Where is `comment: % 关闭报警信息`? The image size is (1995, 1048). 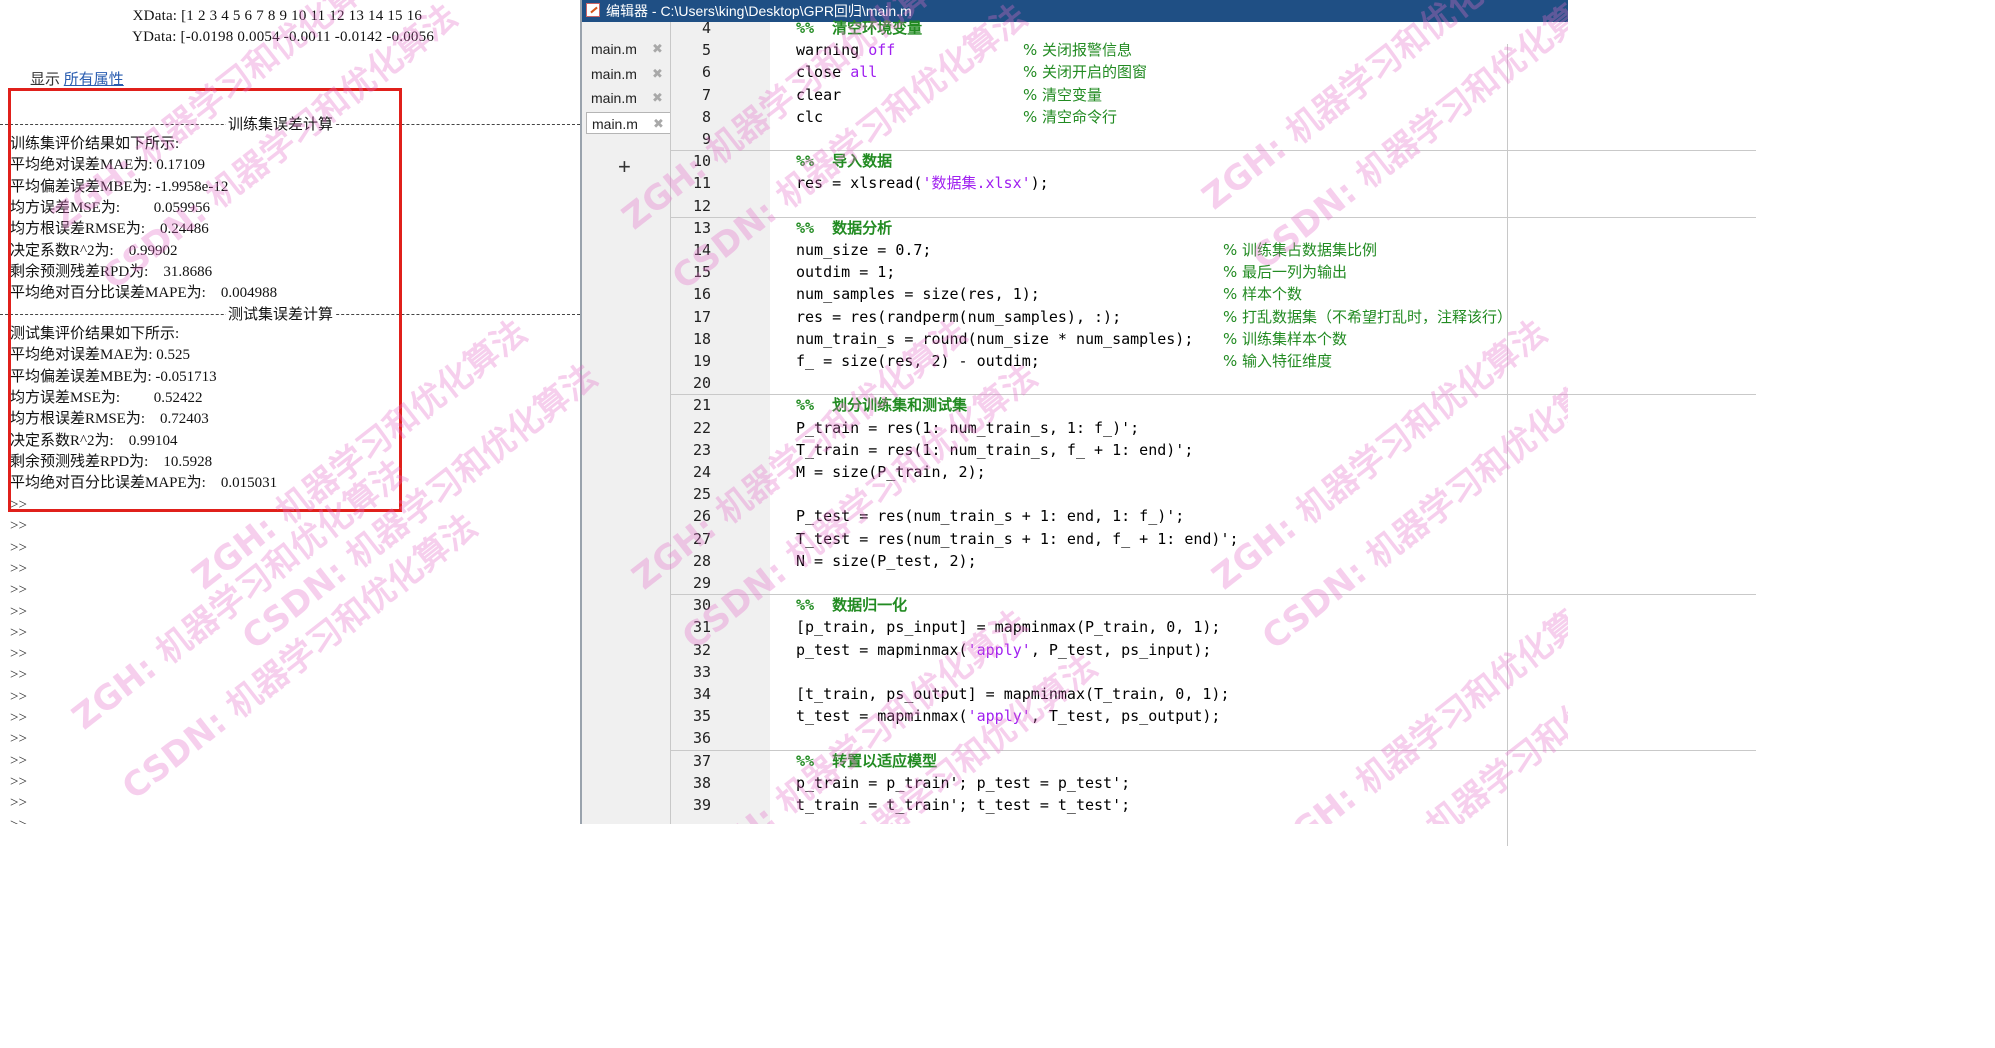 comment: % 关闭报警信息 is located at coordinates (1078, 50).